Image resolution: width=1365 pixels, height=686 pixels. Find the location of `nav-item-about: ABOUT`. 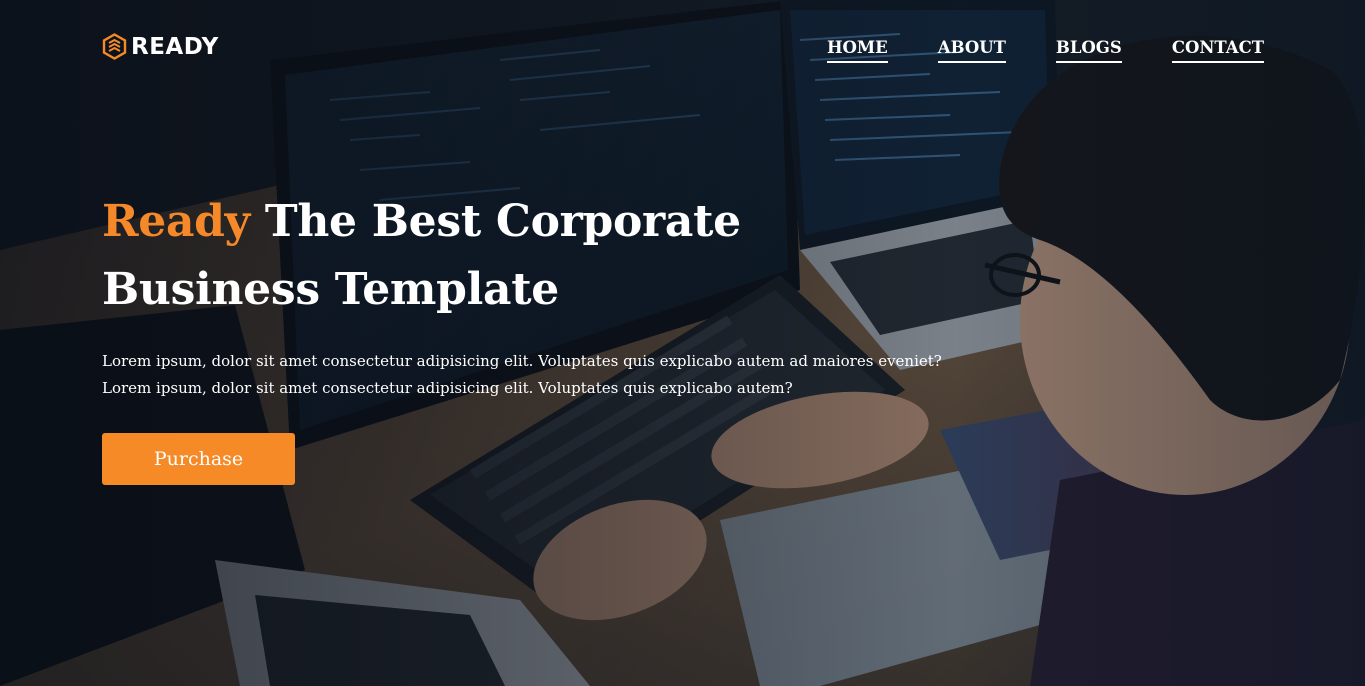

nav-item-about: ABOUT is located at coordinates (971, 50).